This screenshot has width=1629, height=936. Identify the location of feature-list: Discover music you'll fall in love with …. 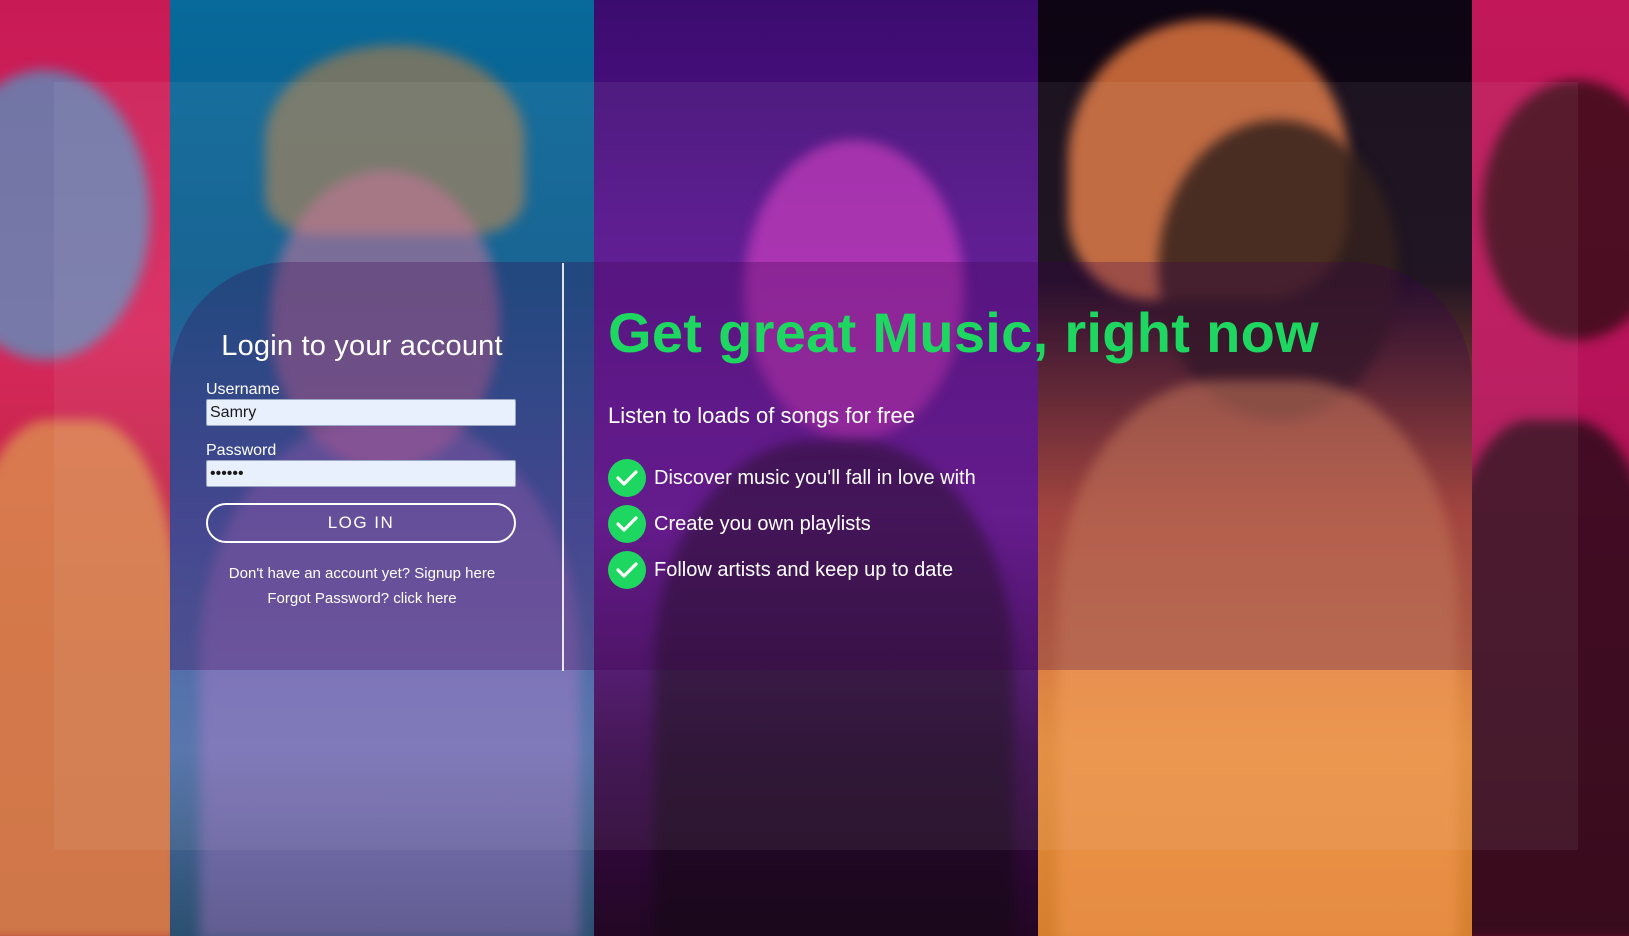
(963, 524).